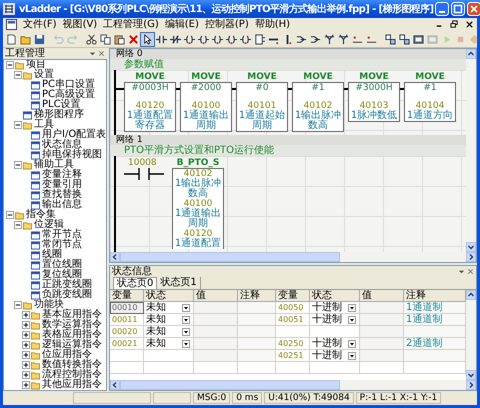 The width and height of the screenshot is (480, 408). Describe the element at coordinates (461, 271) in the screenshot. I see `dropdown-arrow-icon` at that location.